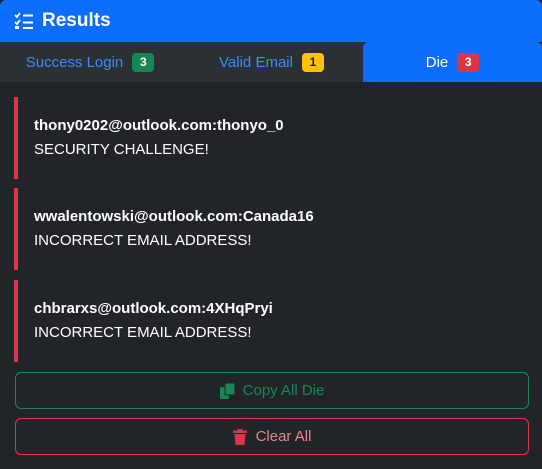 The height and width of the screenshot is (469, 542). Describe the element at coordinates (240, 436) in the screenshot. I see `trash-icon` at that location.